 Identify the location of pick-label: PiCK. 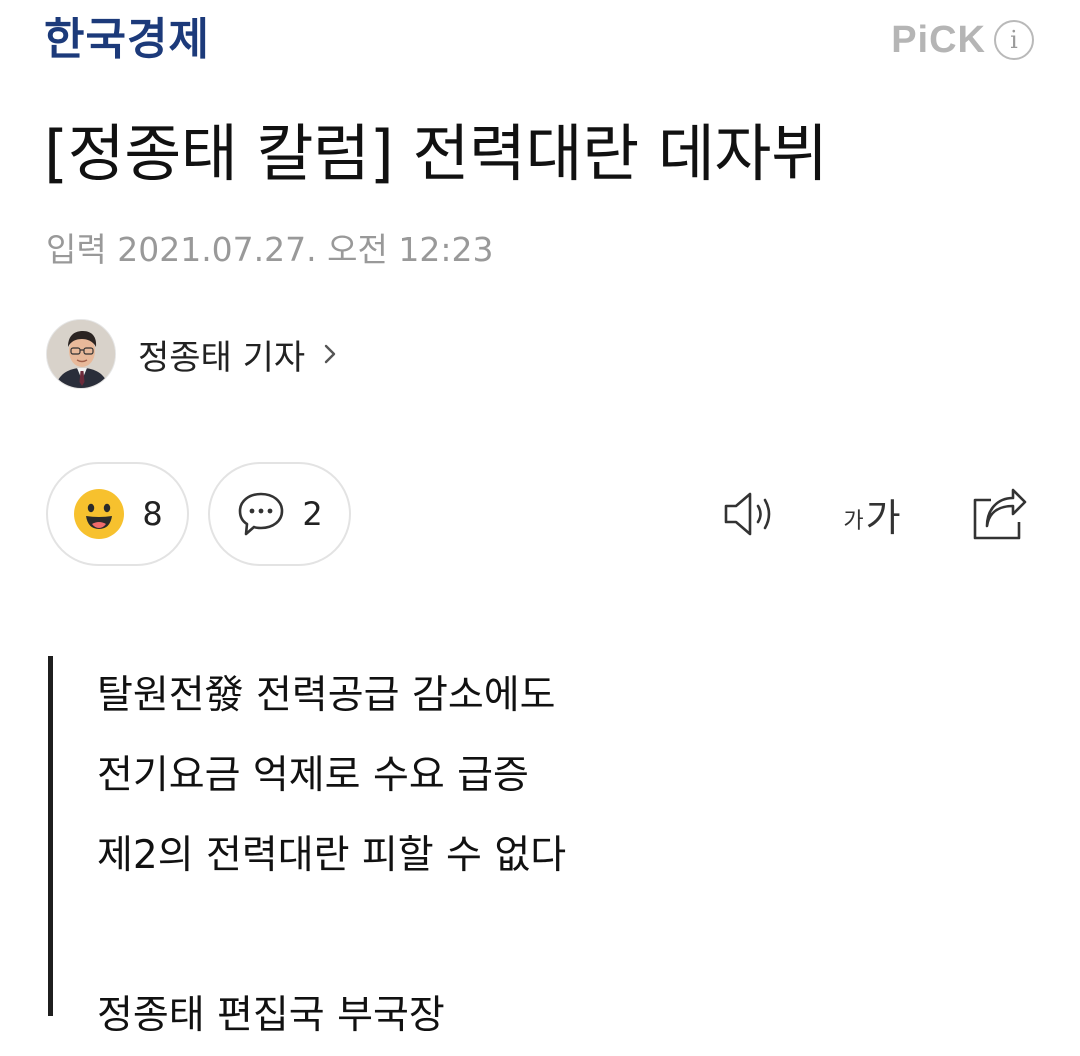
(938, 39).